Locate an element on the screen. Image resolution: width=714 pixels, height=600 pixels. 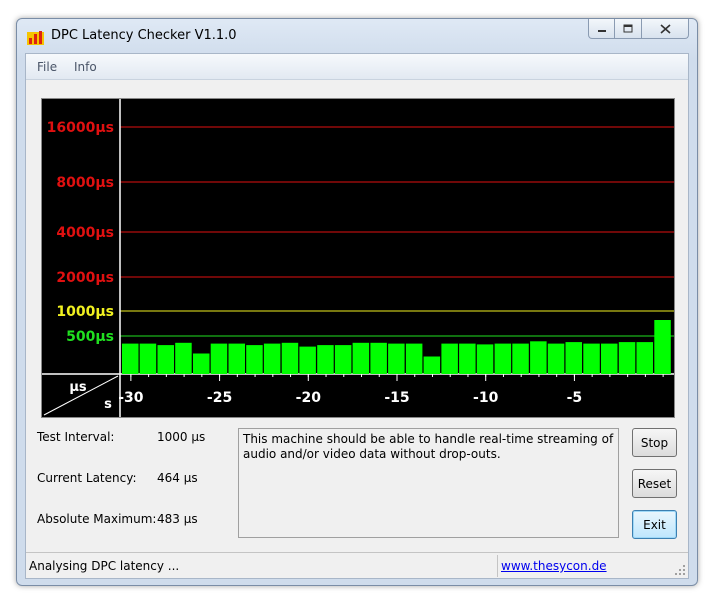
restore-icon is located at coordinates (628, 28).